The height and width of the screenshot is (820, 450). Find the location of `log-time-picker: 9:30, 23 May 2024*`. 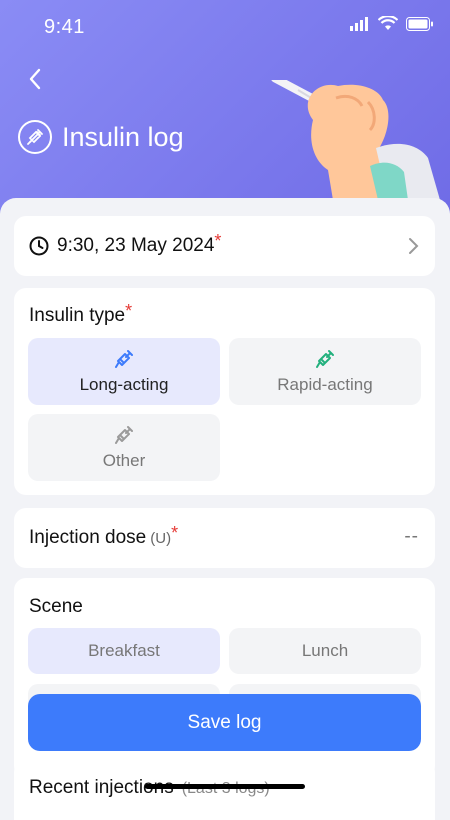

log-time-picker: 9:30, 23 May 2024* is located at coordinates (224, 246).